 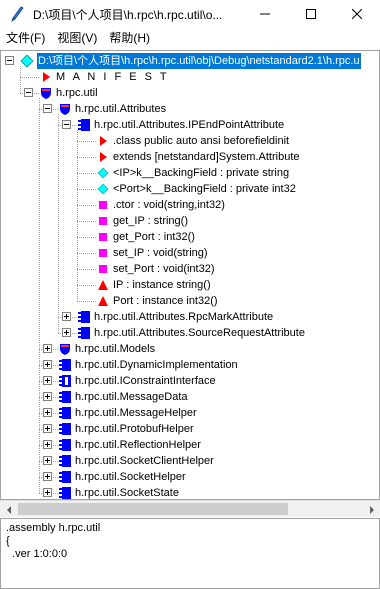 What do you see at coordinates (130, 477) in the screenshot?
I see `tree-node-label: h.rpc.util.SocketHelper` at bounding box center [130, 477].